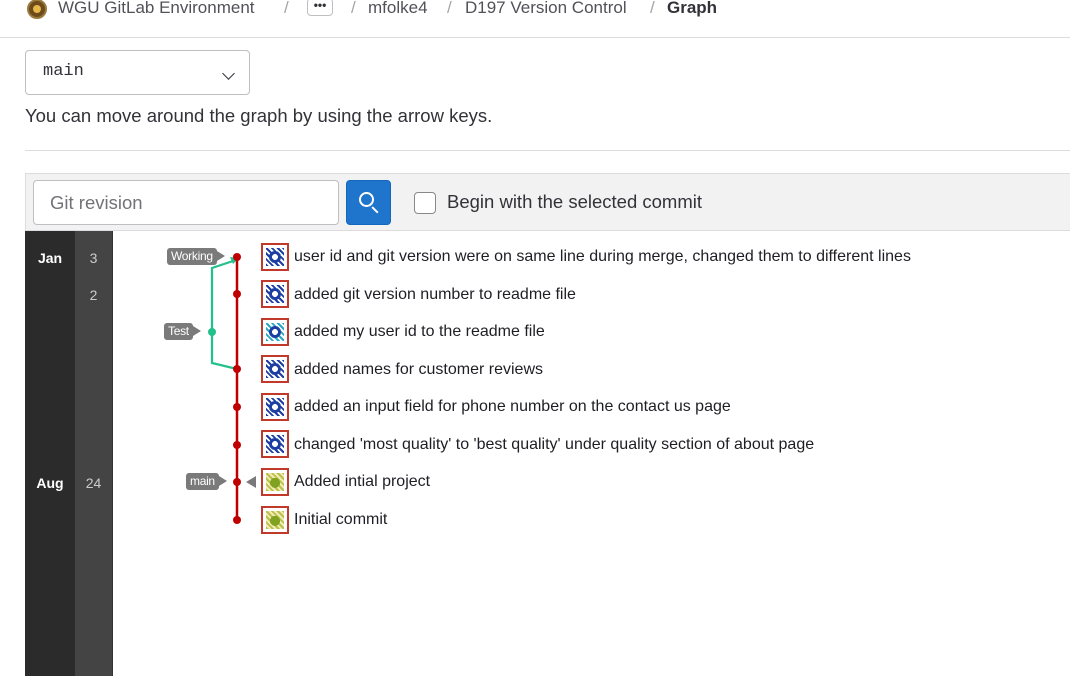 The width and height of the screenshot is (1070, 676). What do you see at coordinates (63, 71) in the screenshot?
I see `branch-select-value: main` at bounding box center [63, 71].